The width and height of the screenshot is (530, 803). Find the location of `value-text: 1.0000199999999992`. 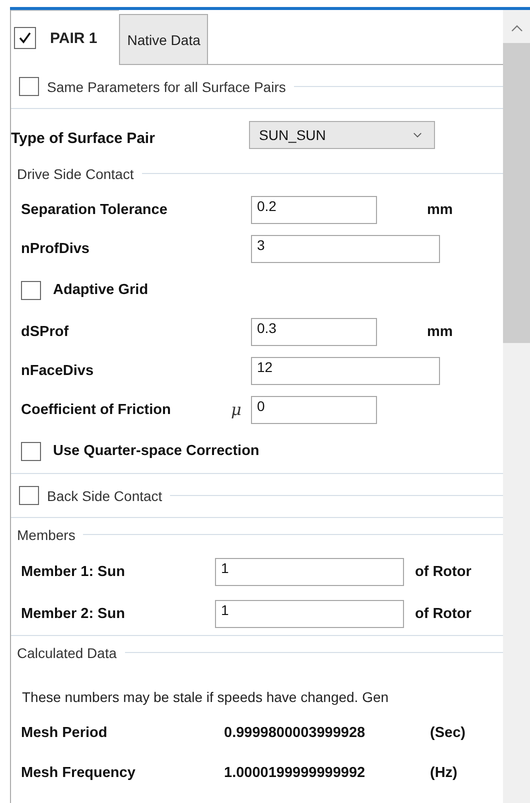

value-text: 1.0000199999999992 is located at coordinates (295, 773).